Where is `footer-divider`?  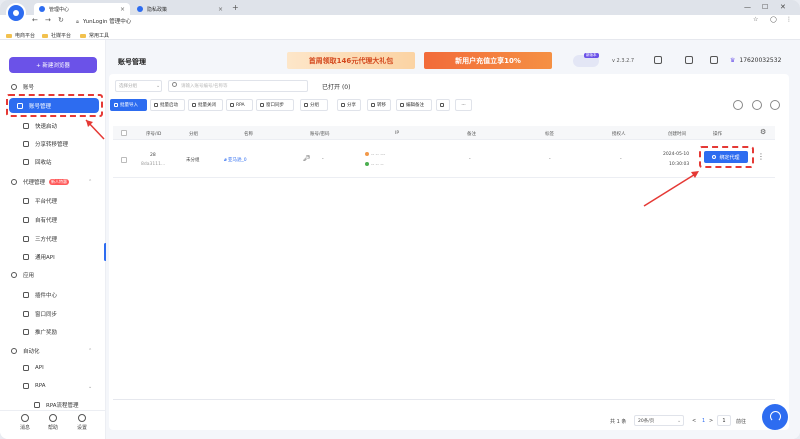
footer-divider is located at coordinates (444, 399).